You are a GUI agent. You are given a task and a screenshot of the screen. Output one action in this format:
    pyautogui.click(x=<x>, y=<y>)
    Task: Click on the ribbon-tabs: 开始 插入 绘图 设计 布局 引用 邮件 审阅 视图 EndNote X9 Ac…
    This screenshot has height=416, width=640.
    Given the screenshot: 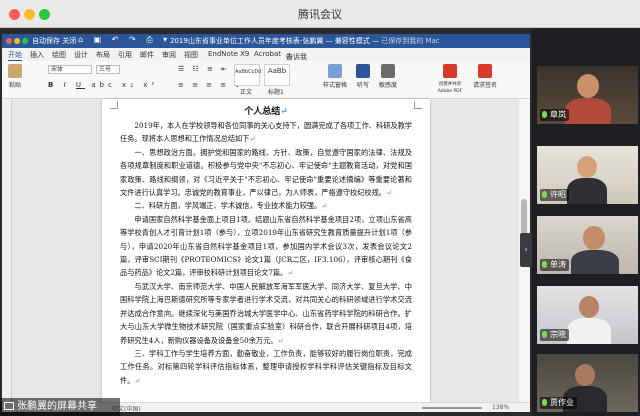 What is the action you would take?
    pyautogui.click(x=266, y=54)
    